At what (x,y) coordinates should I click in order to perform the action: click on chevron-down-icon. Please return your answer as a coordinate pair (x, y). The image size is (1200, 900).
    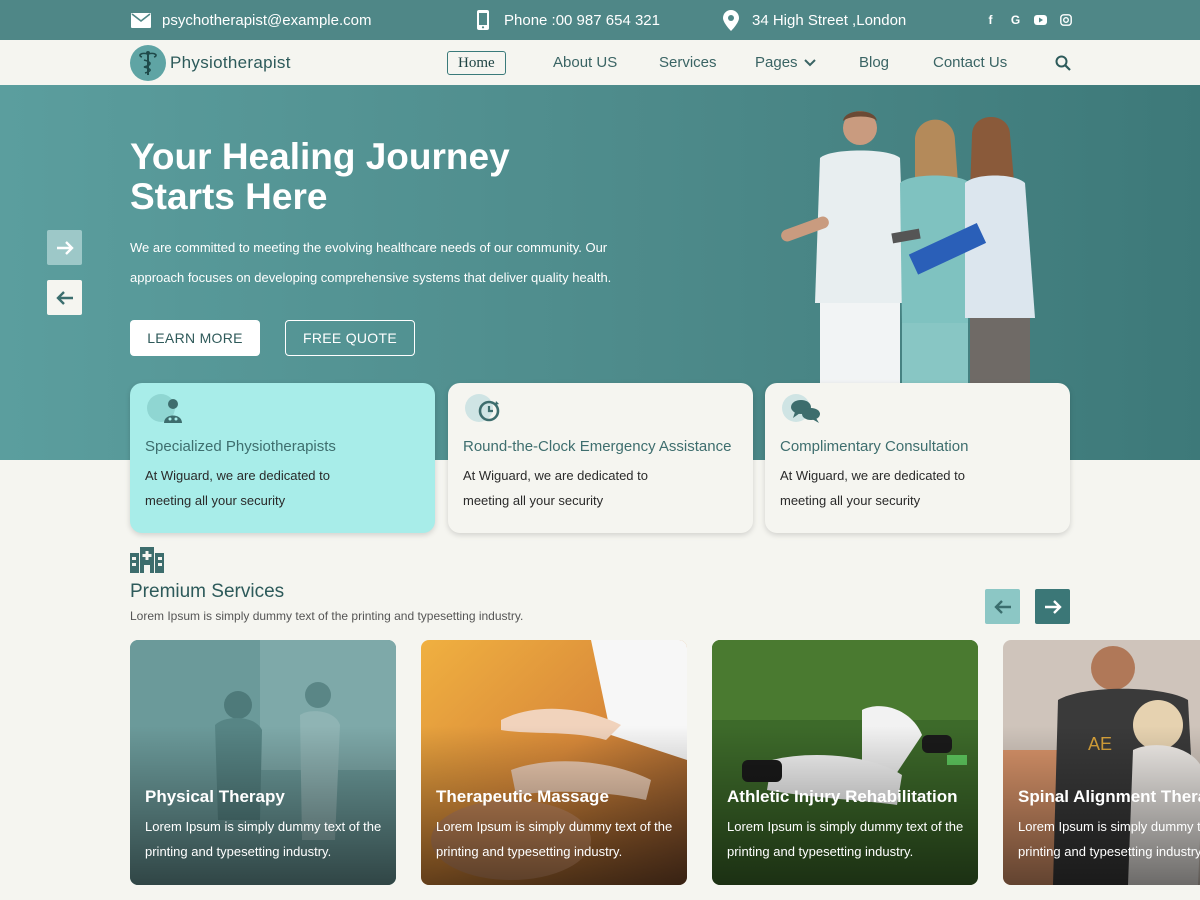
    Looking at the image, I should click on (809, 62).